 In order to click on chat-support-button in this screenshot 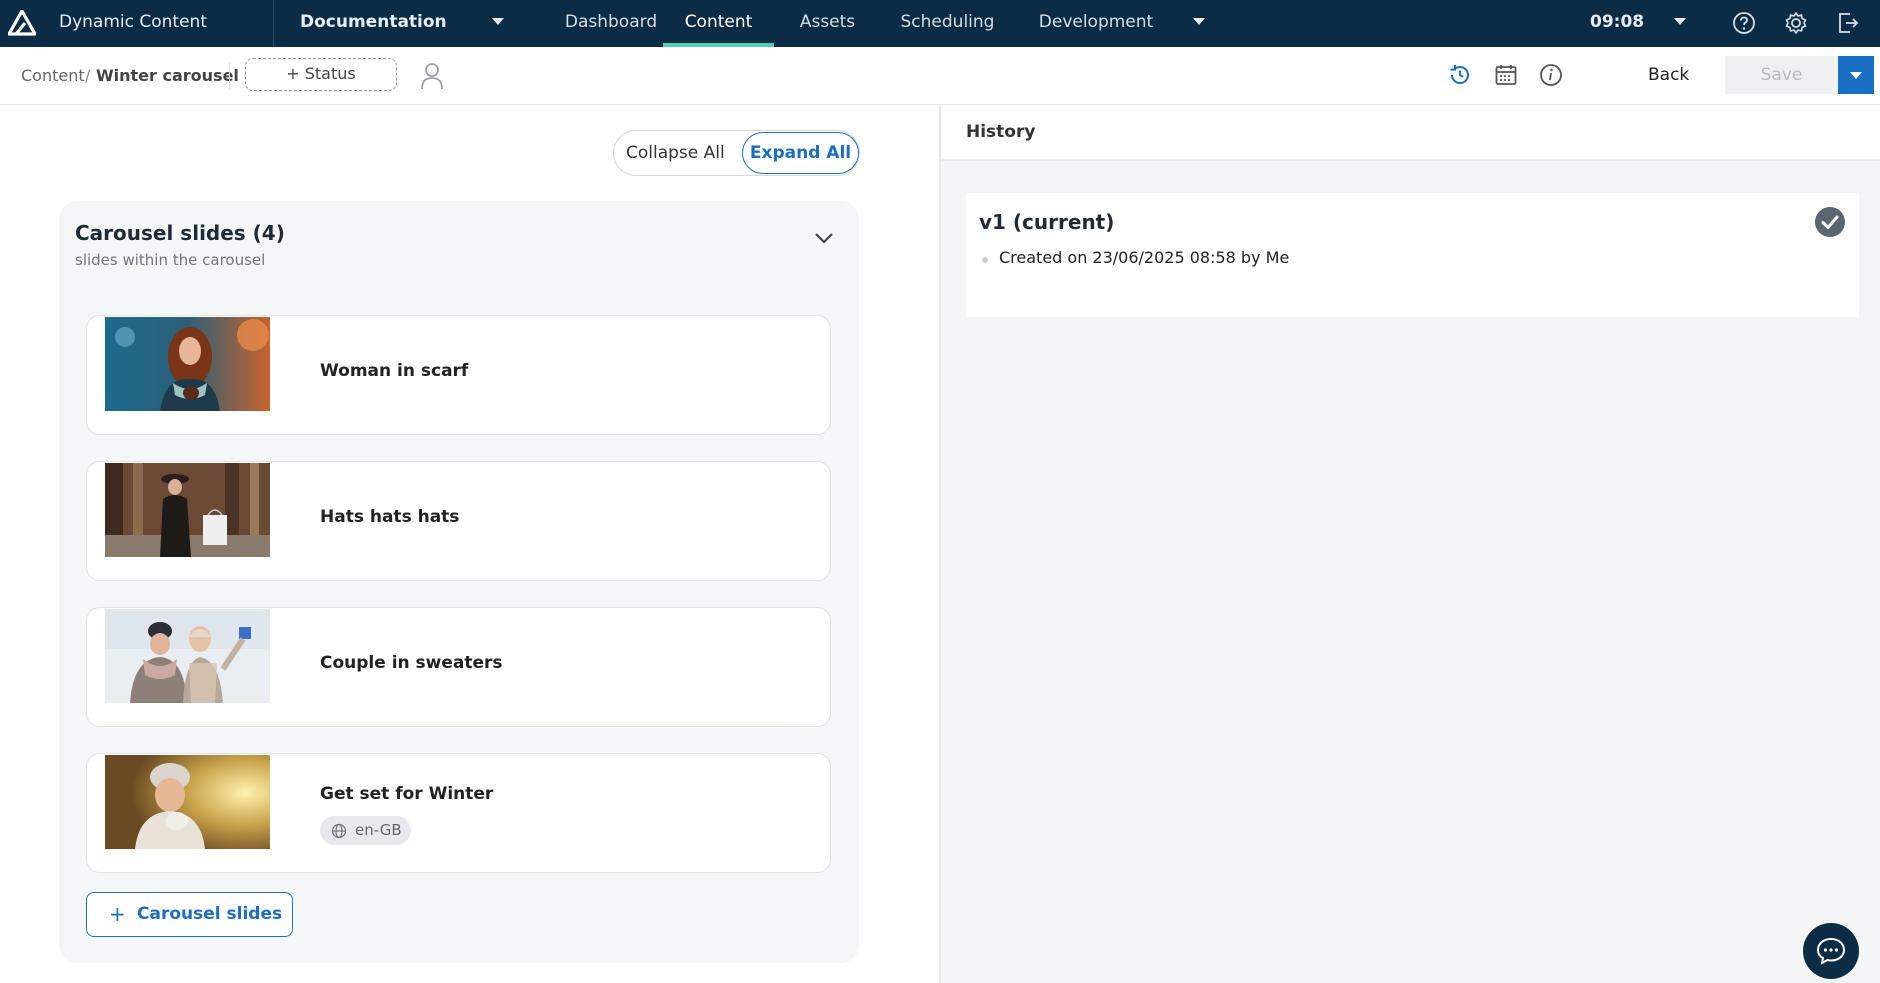, I will do `click(1831, 951)`.